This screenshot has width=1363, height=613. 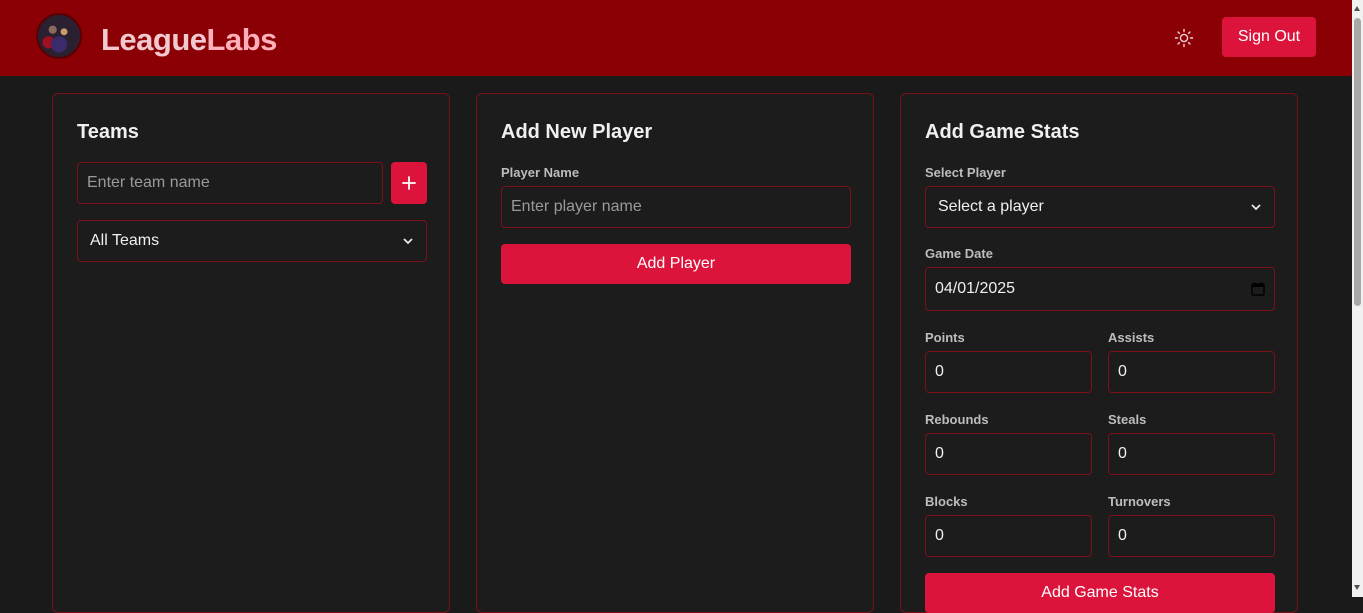 I want to click on team-filter-select: All Teams, so click(x=252, y=241).